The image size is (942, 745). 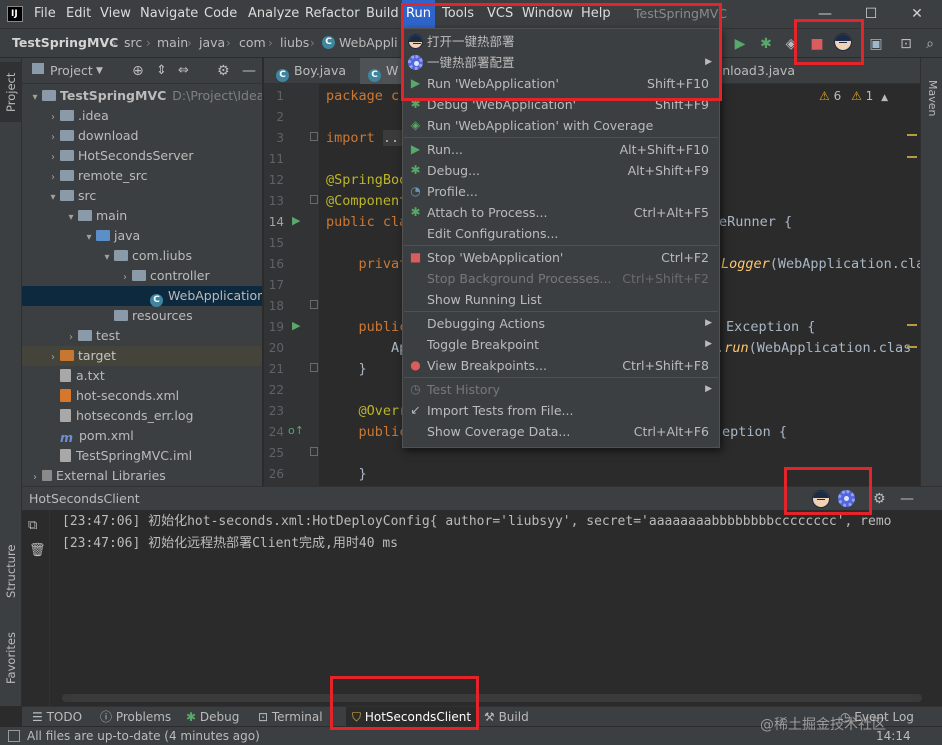 What do you see at coordinates (133, 43) in the screenshot?
I see `breadcrumb-src: src` at bounding box center [133, 43].